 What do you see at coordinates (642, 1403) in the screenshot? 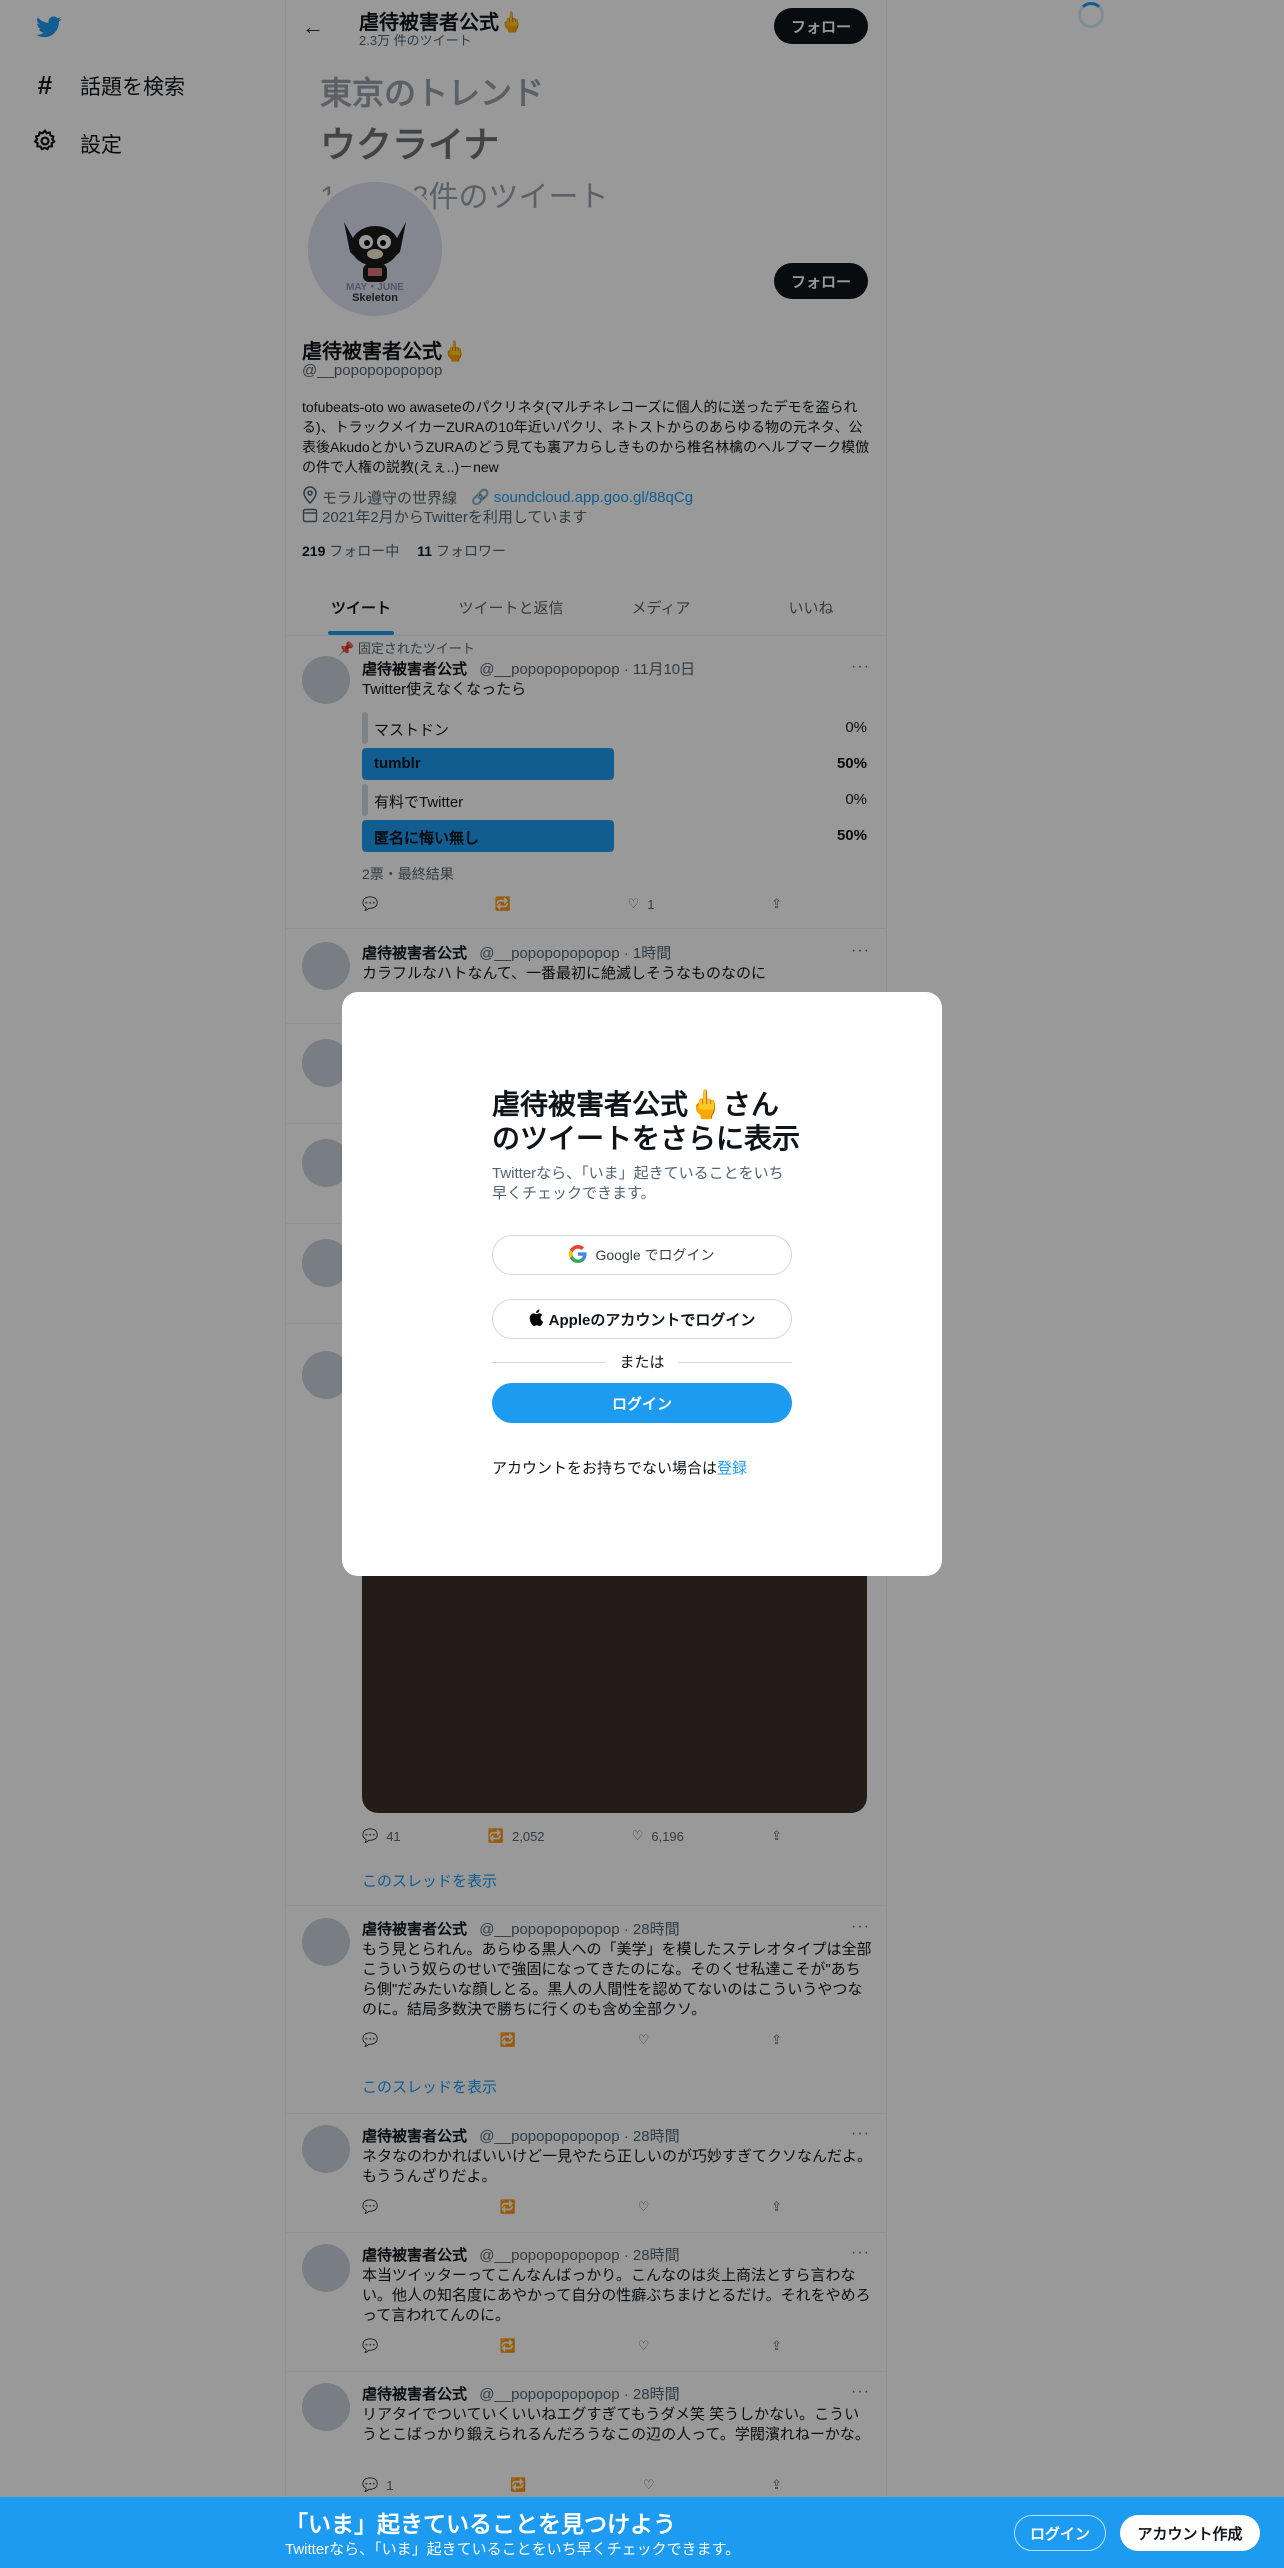
I see `login-button: ログイン` at bounding box center [642, 1403].